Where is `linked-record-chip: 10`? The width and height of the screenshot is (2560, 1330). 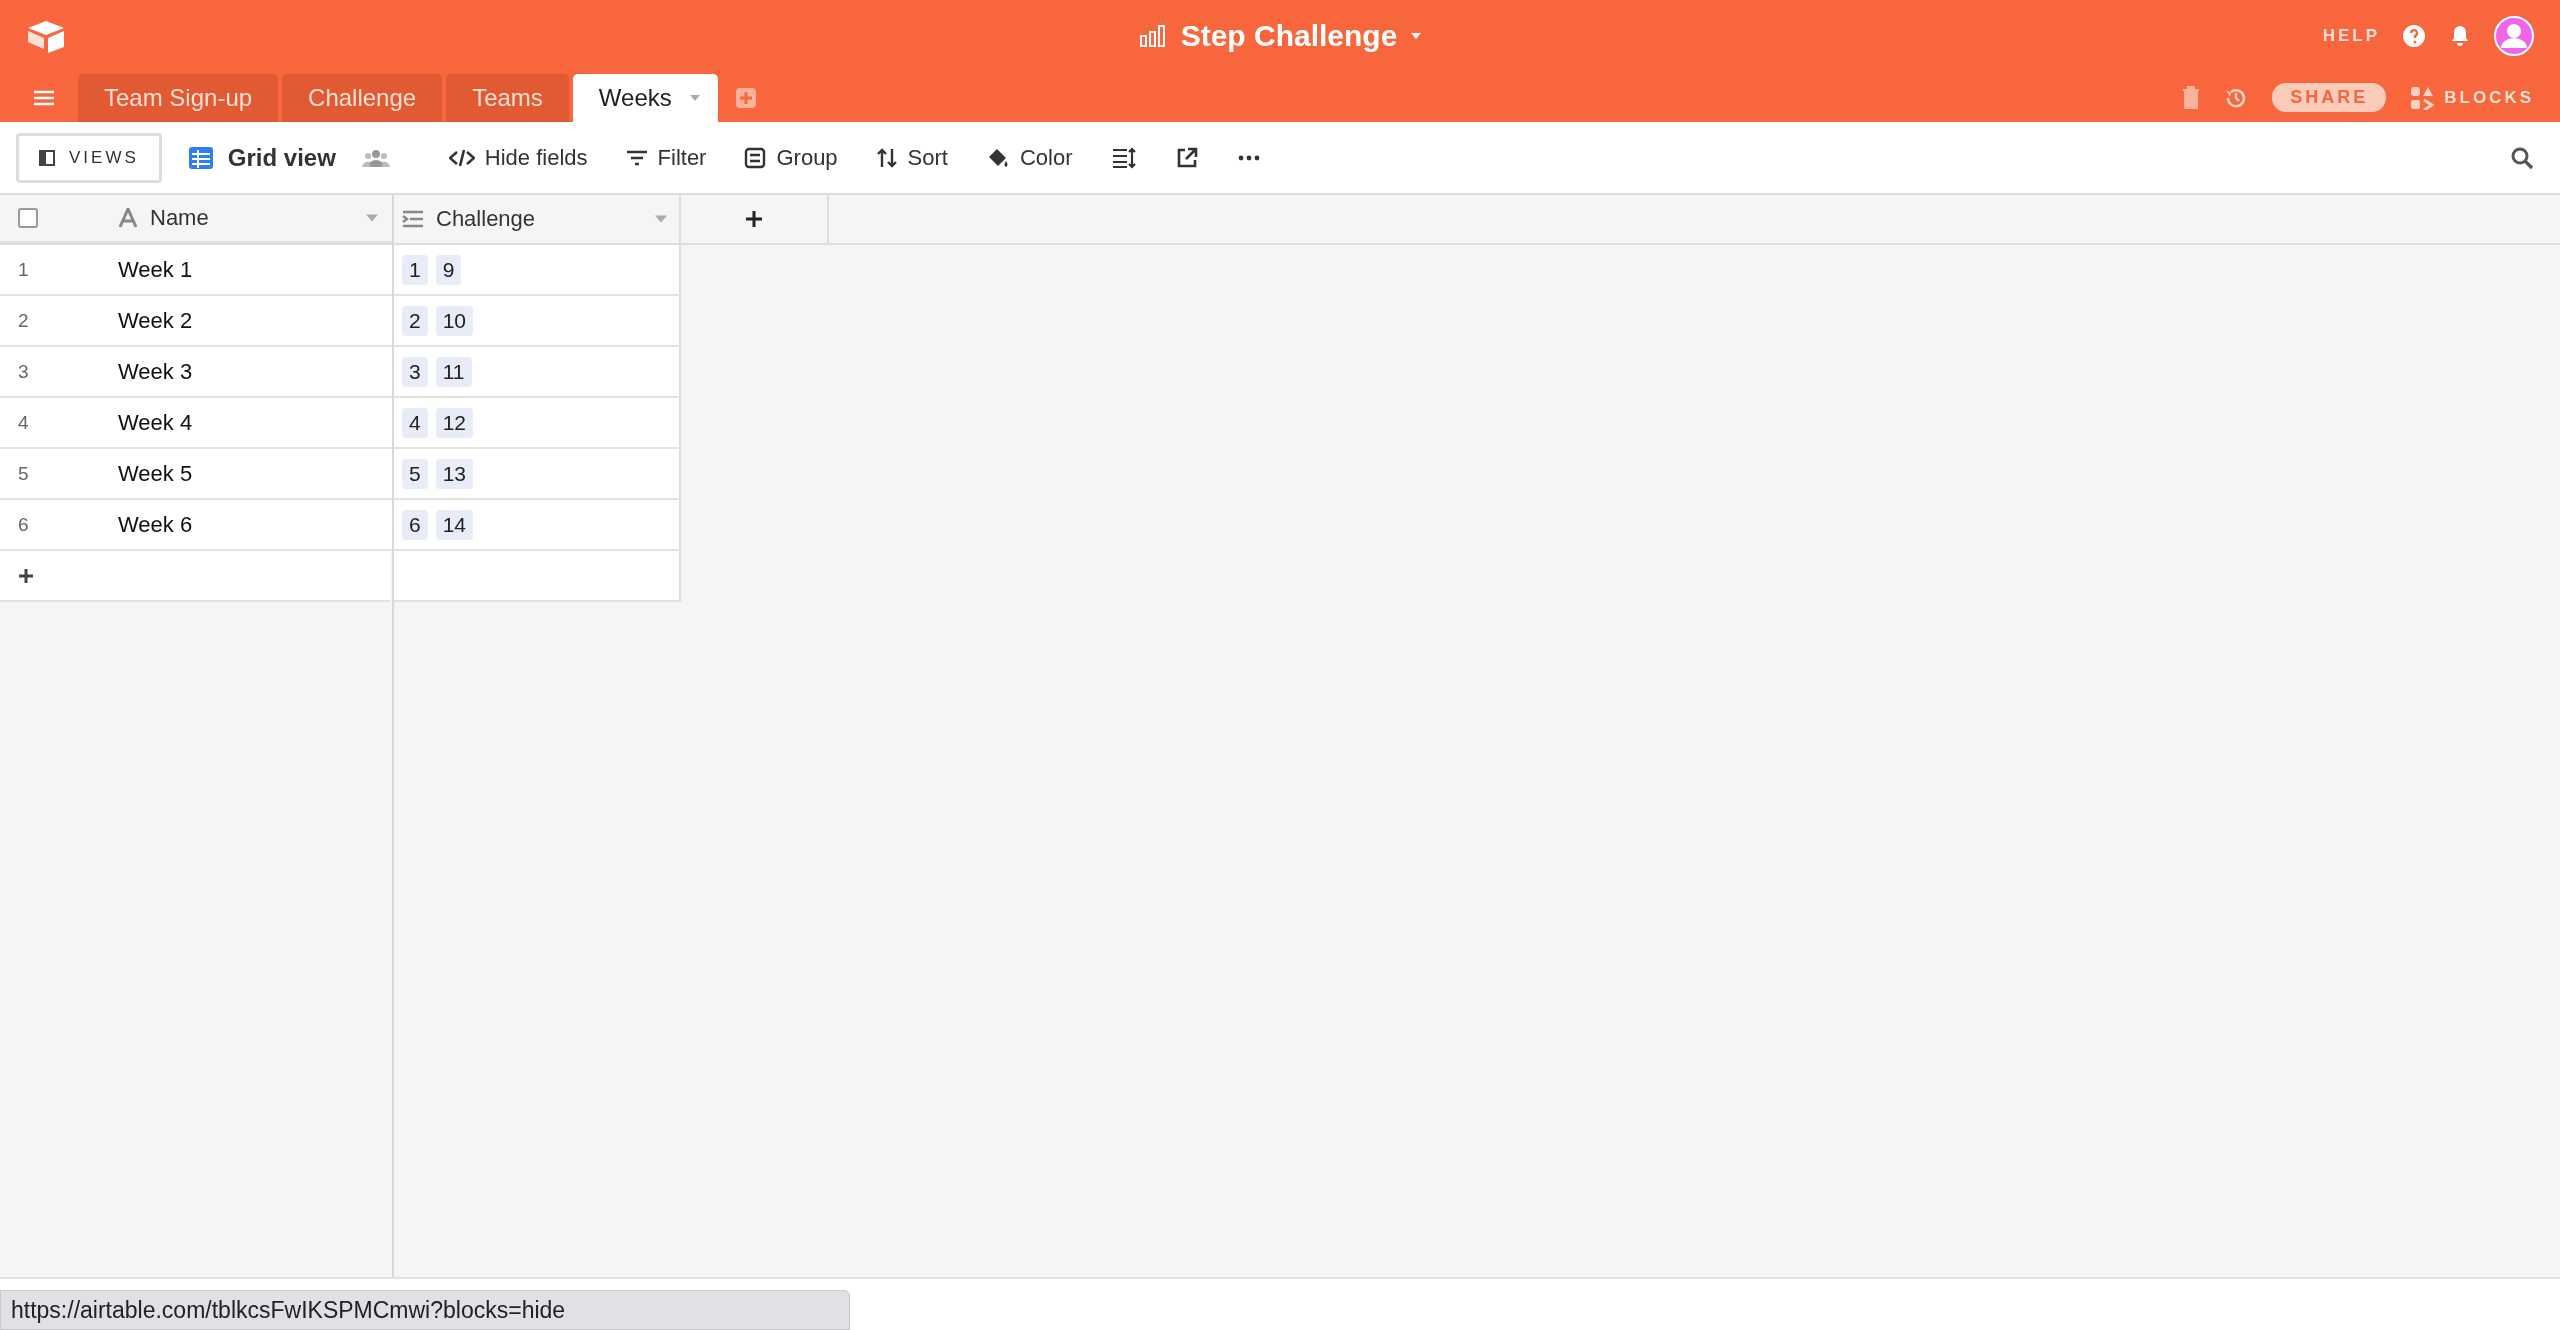
linked-record-chip: 10 is located at coordinates (454, 320).